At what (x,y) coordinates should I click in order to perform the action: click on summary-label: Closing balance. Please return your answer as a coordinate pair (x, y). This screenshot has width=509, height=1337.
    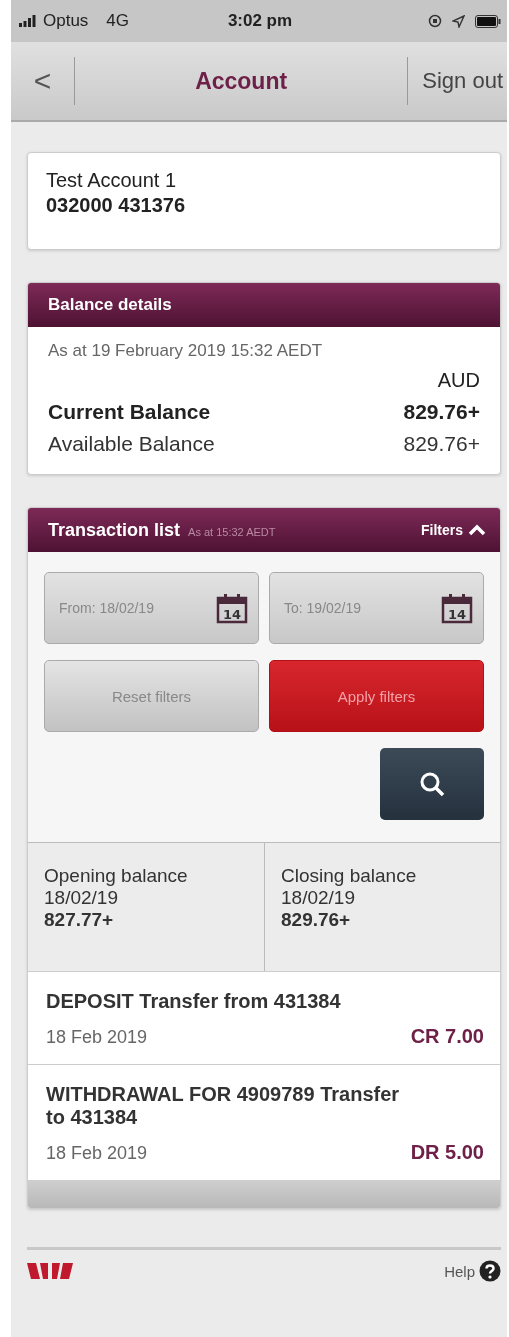
    Looking at the image, I should click on (349, 876).